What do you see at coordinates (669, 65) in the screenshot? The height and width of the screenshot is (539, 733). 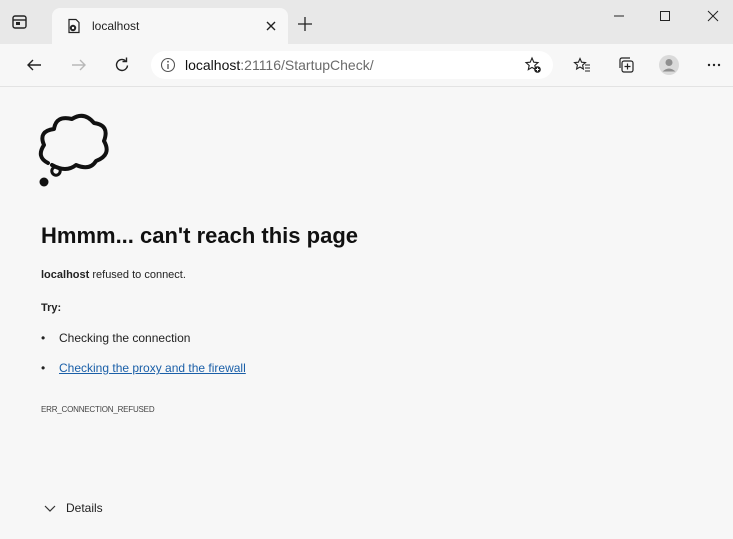 I see `profile-icon` at bounding box center [669, 65].